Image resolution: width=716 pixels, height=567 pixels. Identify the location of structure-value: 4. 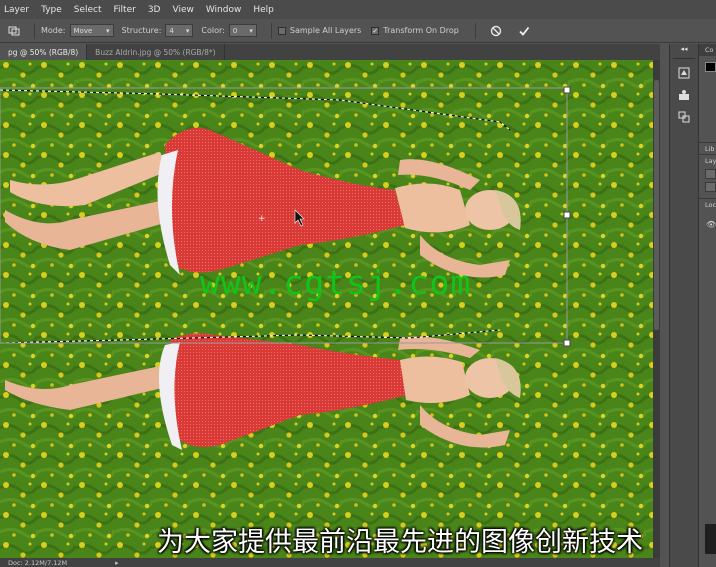
(171, 30).